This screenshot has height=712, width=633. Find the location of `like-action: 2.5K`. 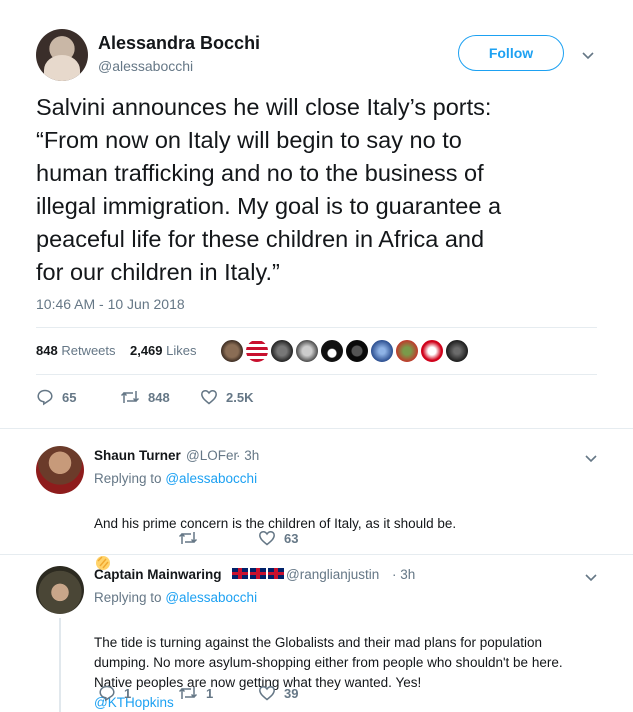

like-action: 2.5K is located at coordinates (226, 397).